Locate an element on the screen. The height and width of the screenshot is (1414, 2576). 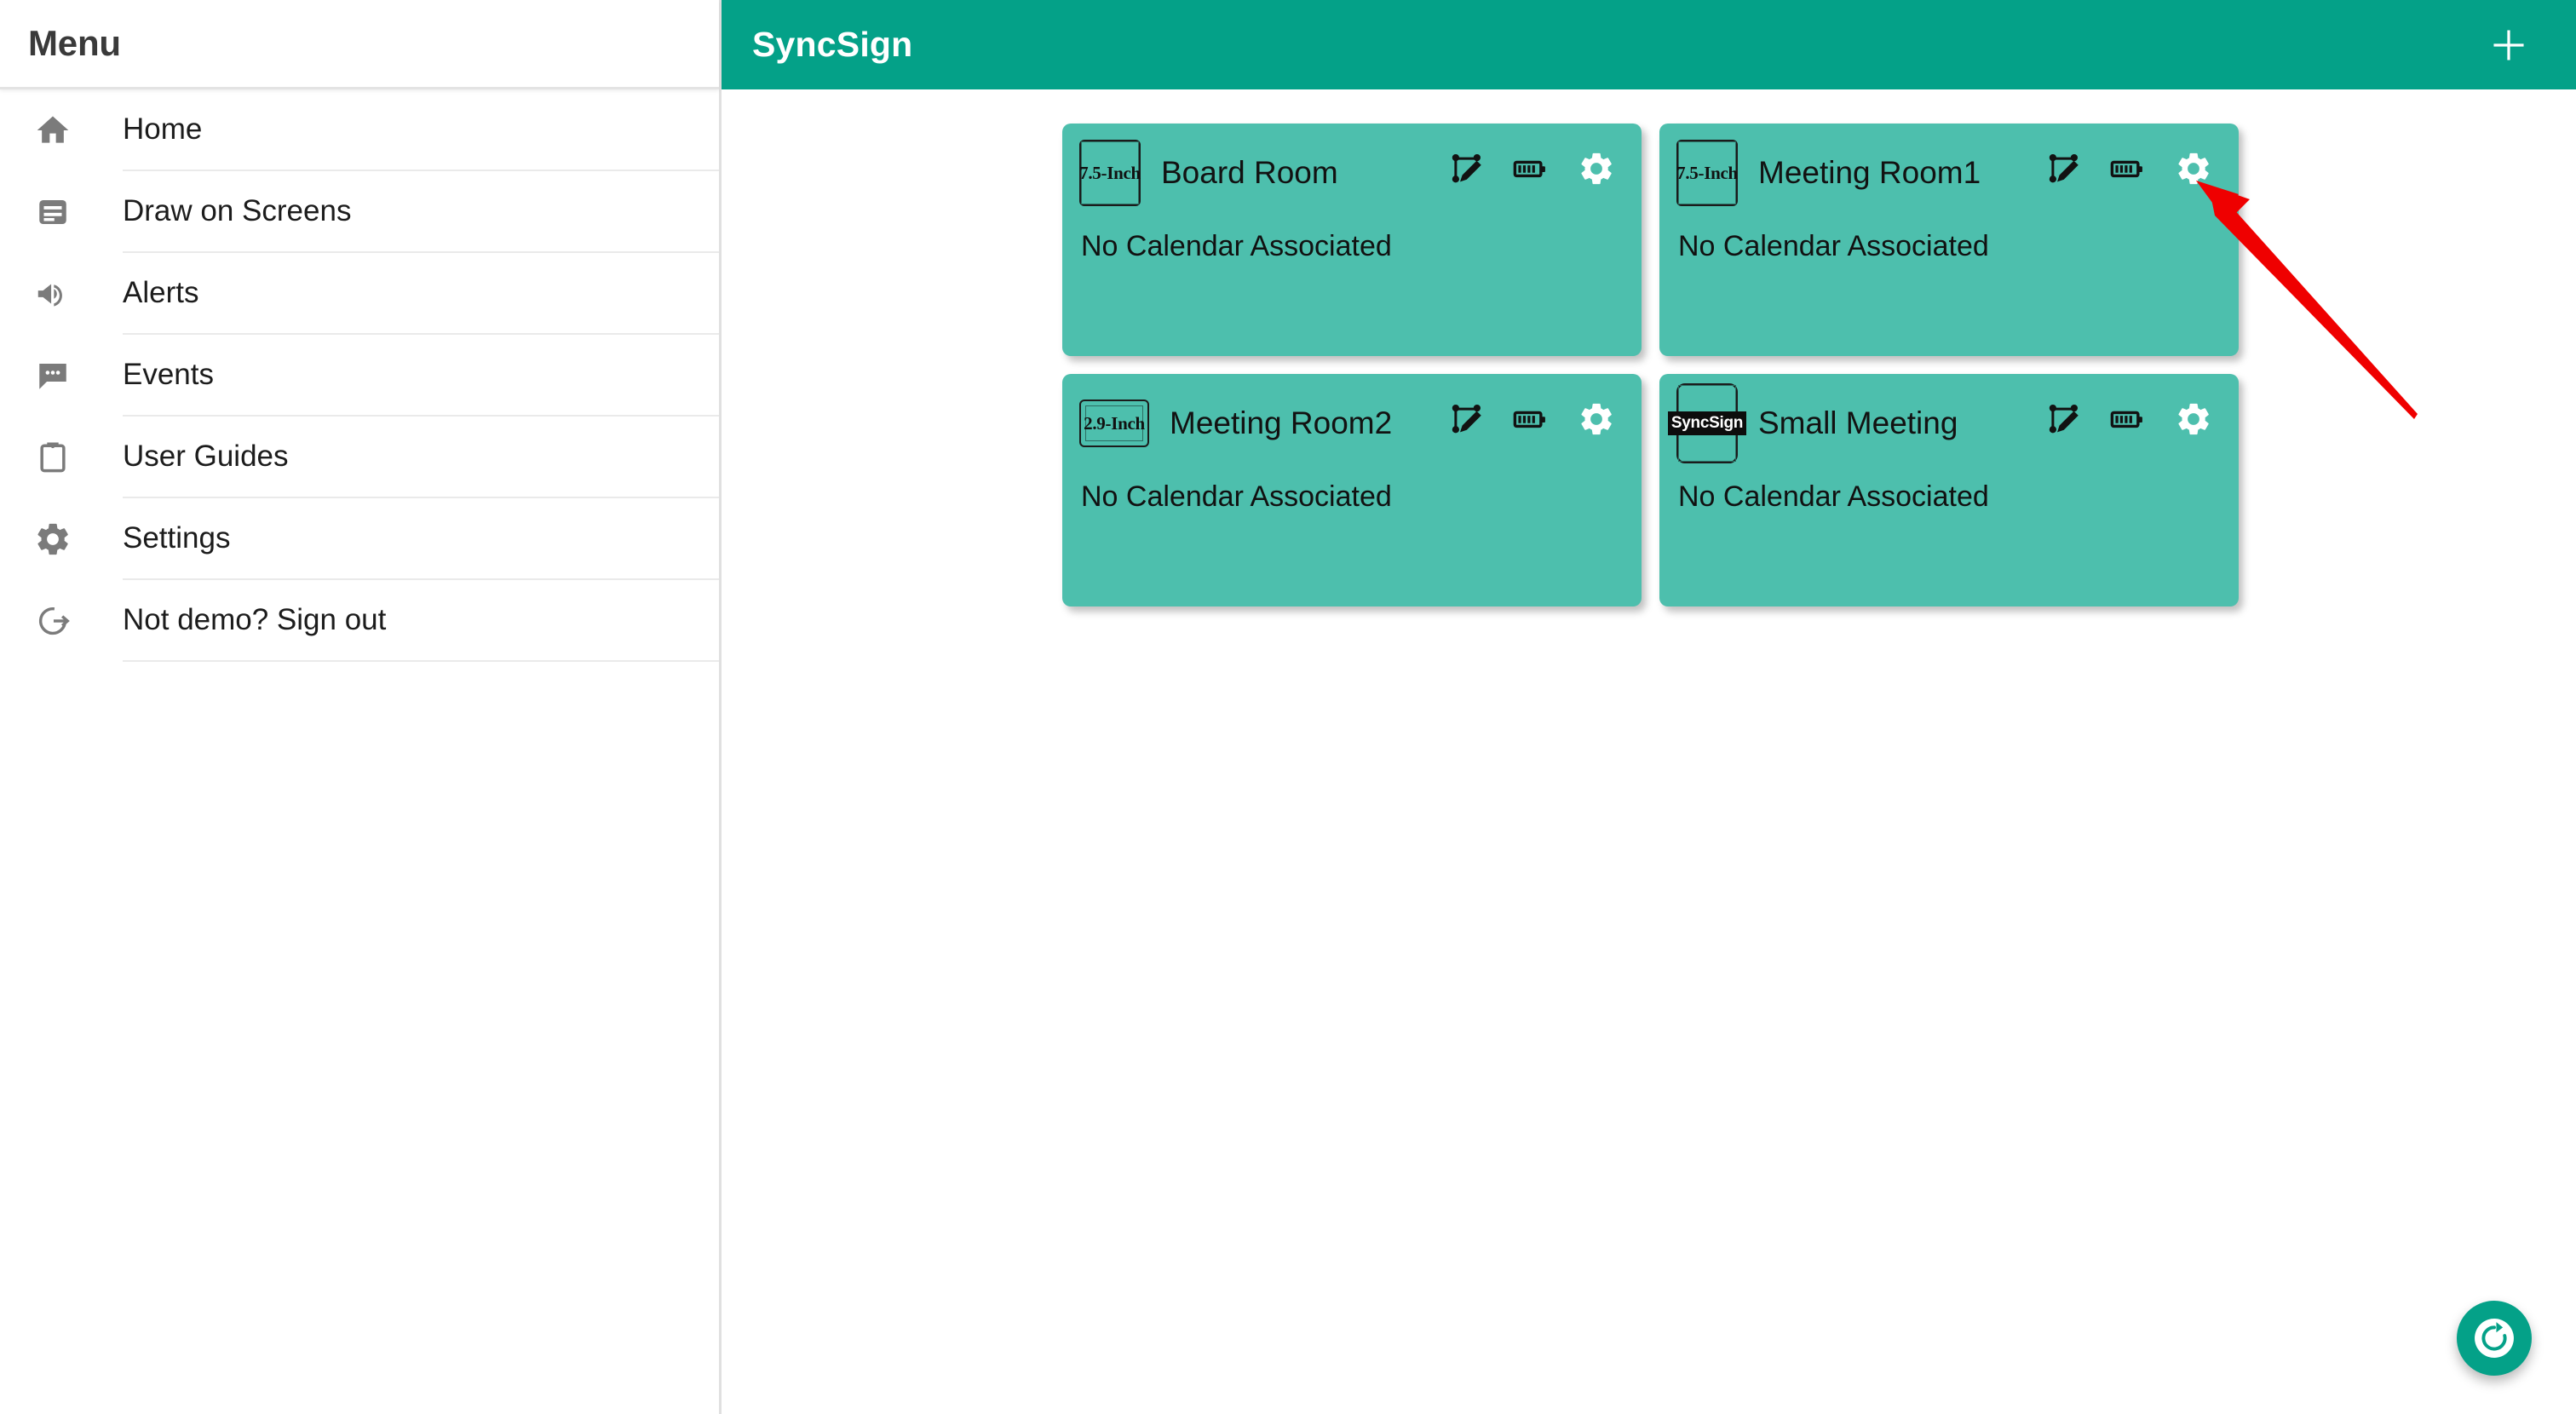
menu-title: Menu is located at coordinates (74, 43).